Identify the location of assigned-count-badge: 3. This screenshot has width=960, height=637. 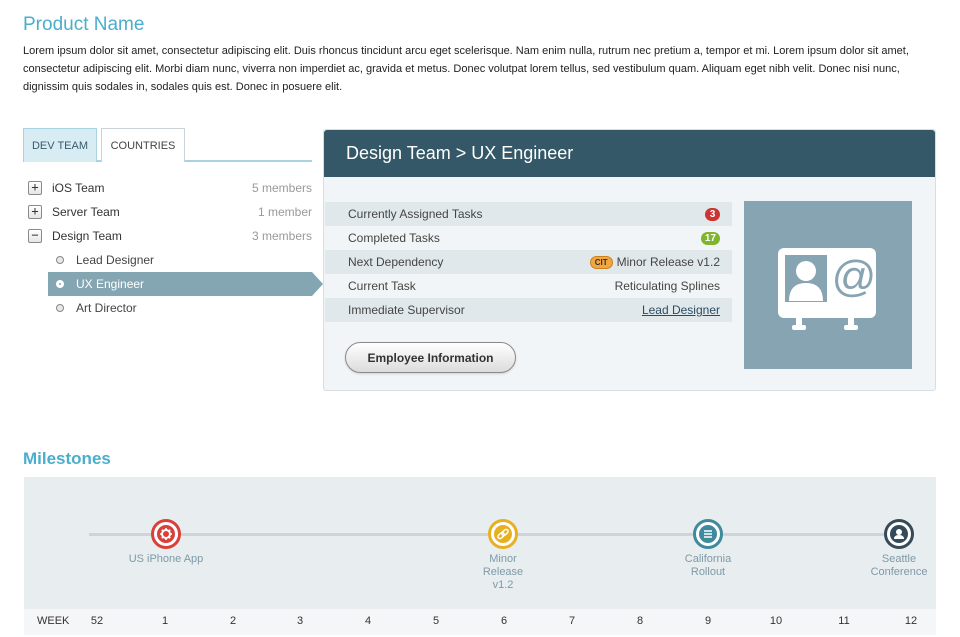
(712, 215).